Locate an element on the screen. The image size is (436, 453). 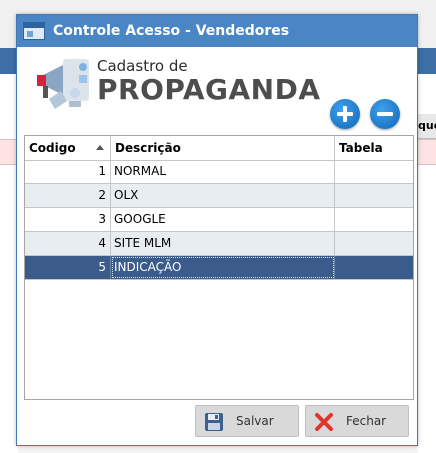
cell-descricao: GOOGLE is located at coordinates (223, 219).